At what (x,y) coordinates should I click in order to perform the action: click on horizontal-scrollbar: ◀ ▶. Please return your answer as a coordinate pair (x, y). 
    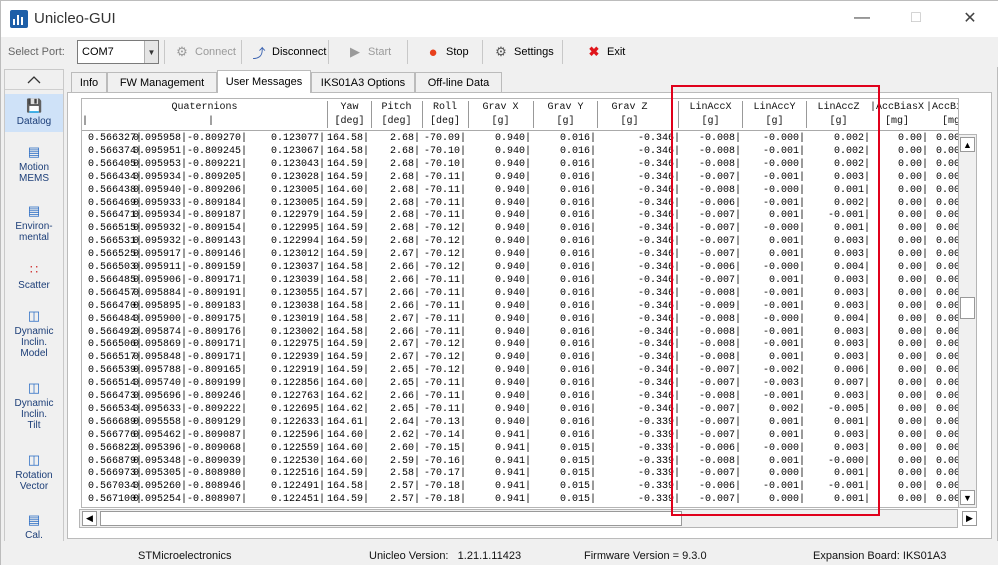
    Looking at the image, I should click on (528, 518).